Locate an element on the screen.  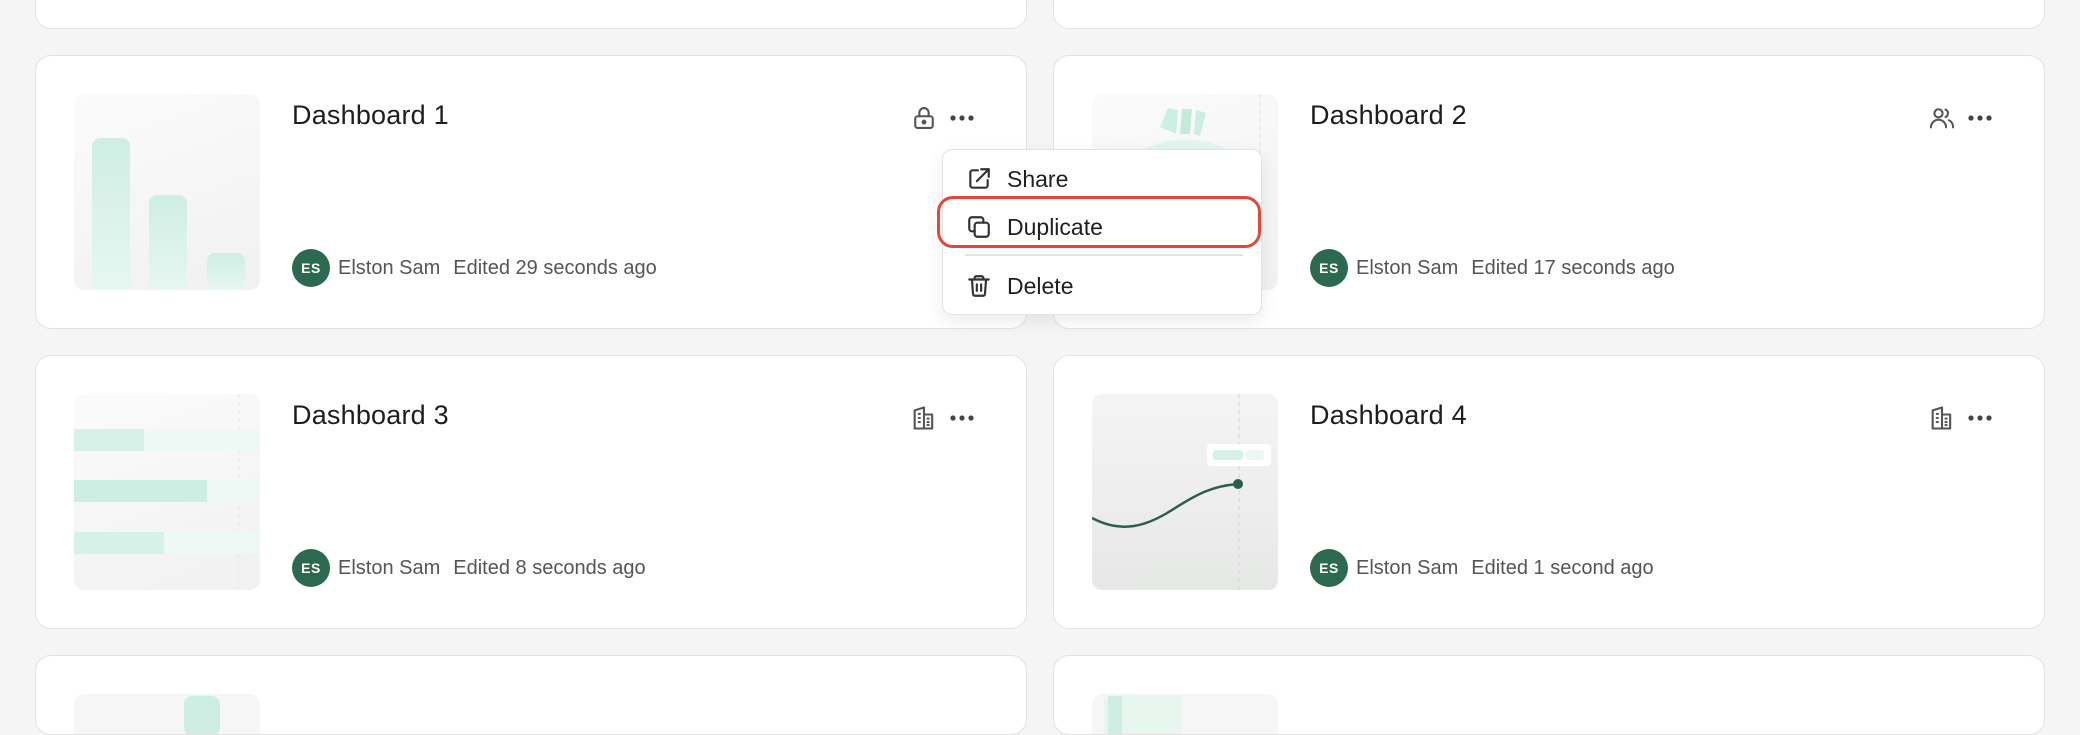
menu-item-label: Share is located at coordinates (1038, 178).